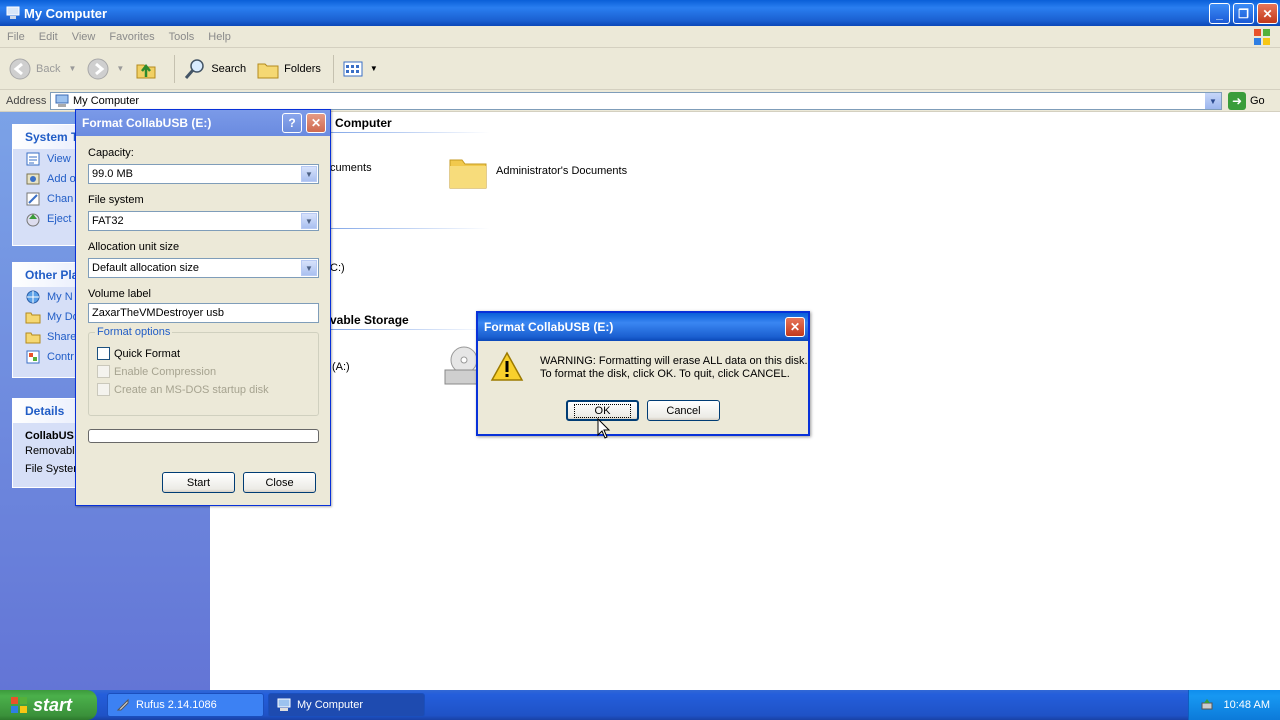 This screenshot has height=720, width=1280. I want to click on address-field: My Computer ▼, so click(636, 101).